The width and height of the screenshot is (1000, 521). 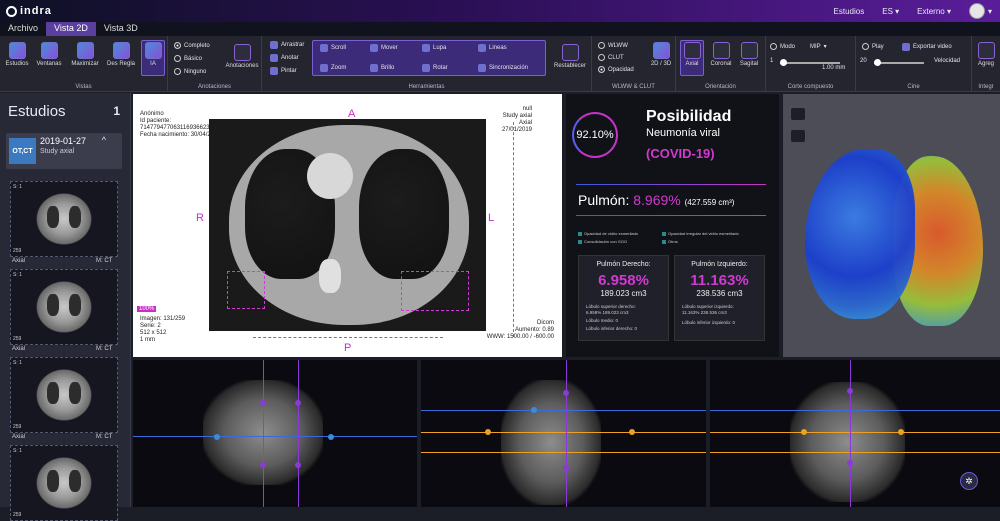 What do you see at coordinates (782, 46) in the screenshot?
I see `modo-toggle: Modo` at bounding box center [782, 46].